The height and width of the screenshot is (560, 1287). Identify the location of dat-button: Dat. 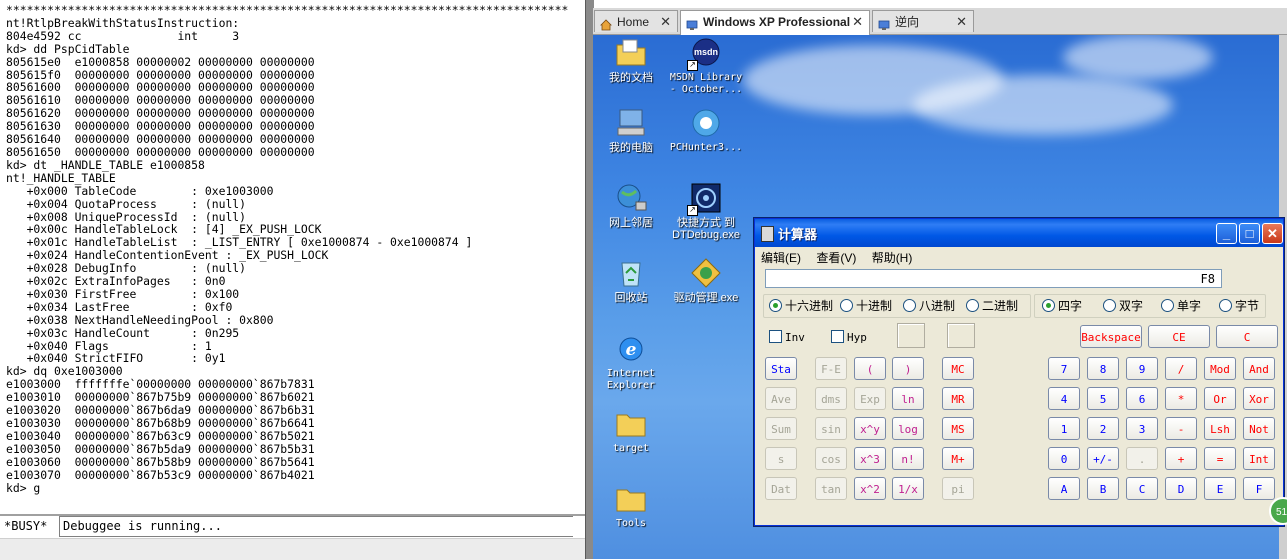
(781, 488).